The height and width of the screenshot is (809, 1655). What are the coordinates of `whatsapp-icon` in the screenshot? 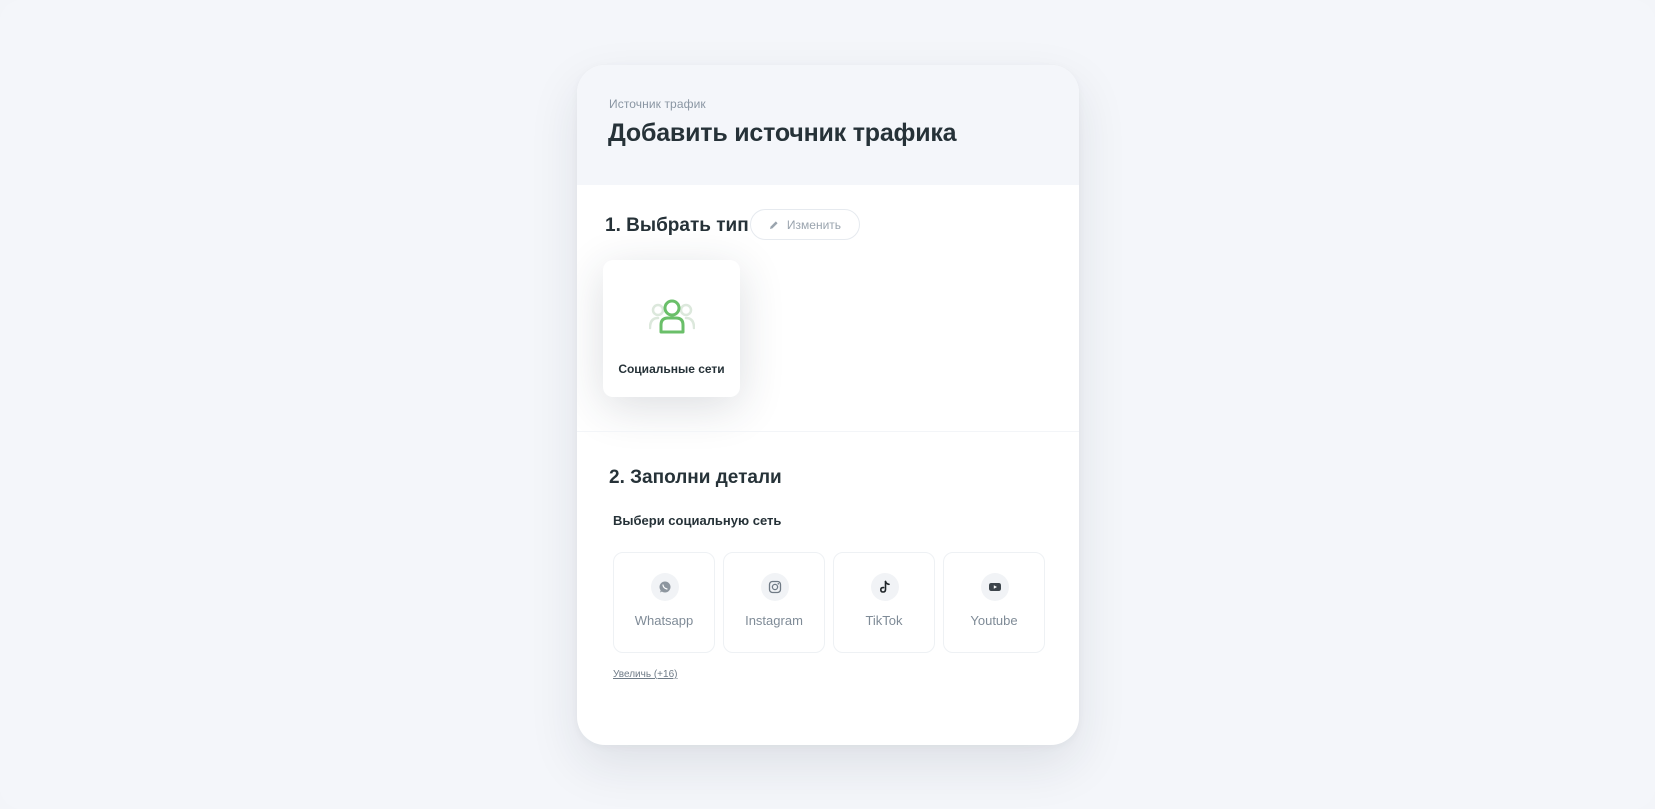 It's located at (665, 587).